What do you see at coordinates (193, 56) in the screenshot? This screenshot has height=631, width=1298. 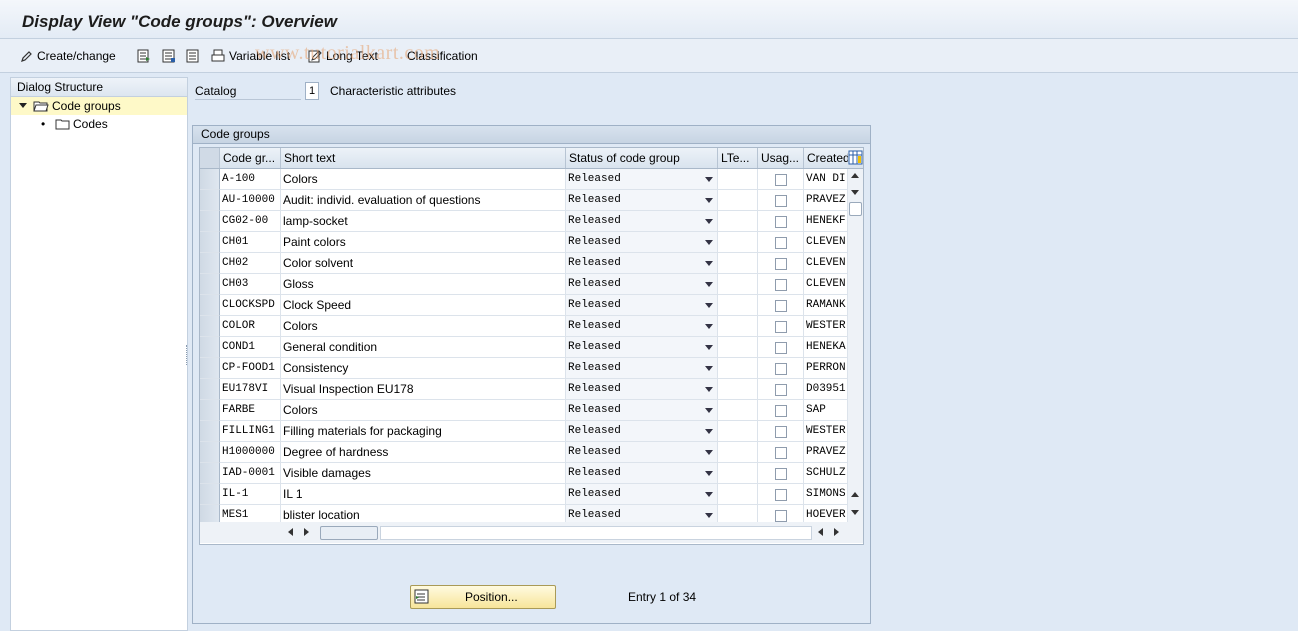 I see `deselect-all-button` at bounding box center [193, 56].